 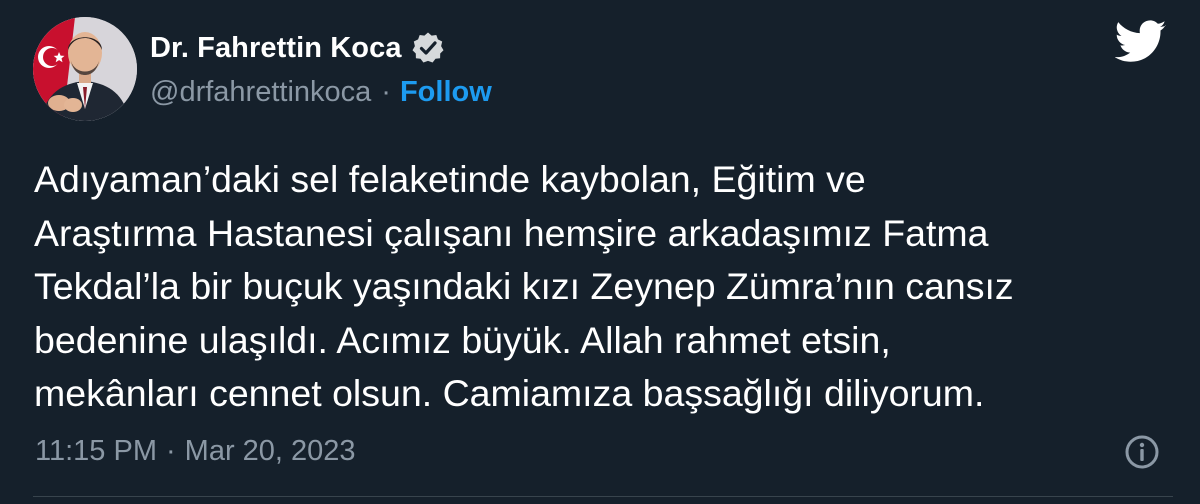 What do you see at coordinates (1142, 452) in the screenshot?
I see `info-icon` at bounding box center [1142, 452].